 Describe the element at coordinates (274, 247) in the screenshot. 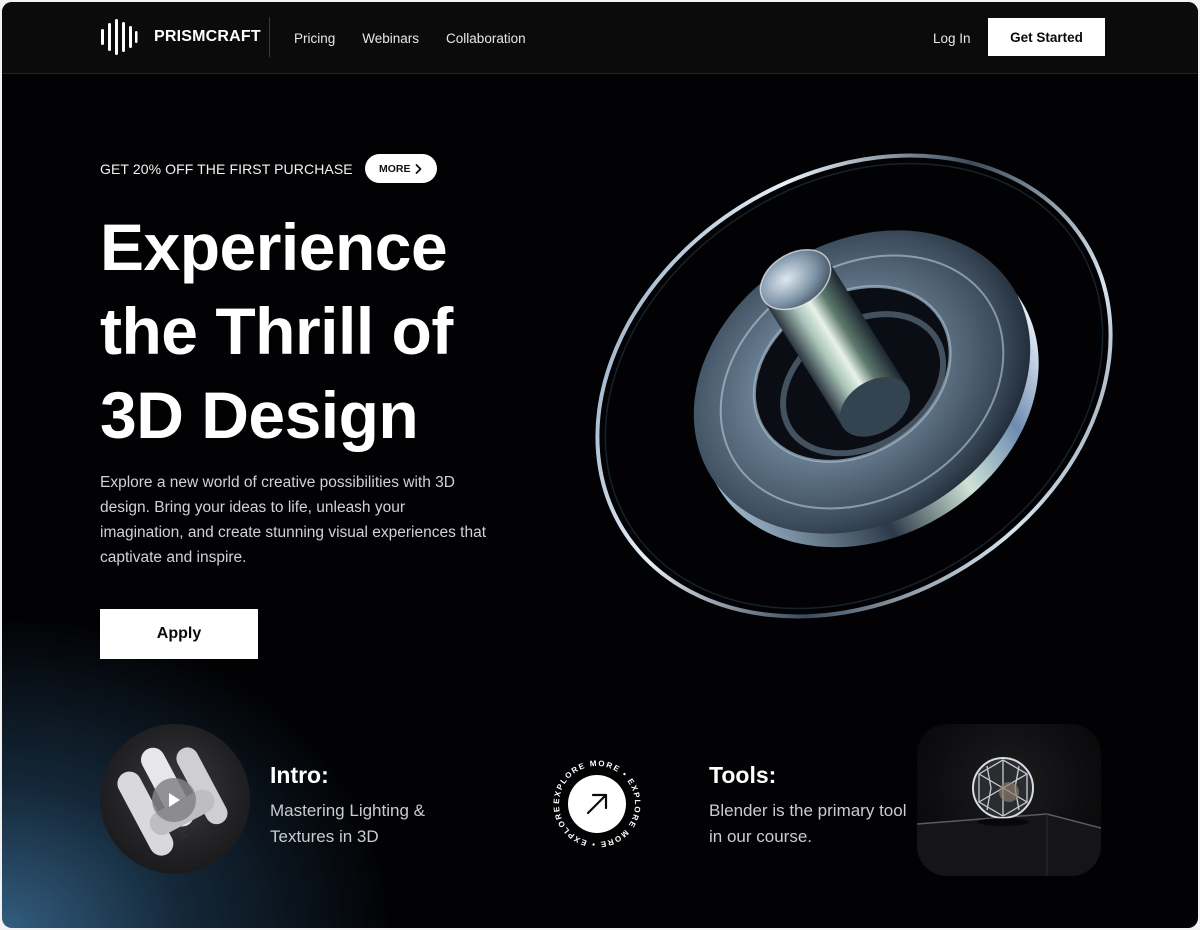

I see `headline-line-1: Experience` at that location.